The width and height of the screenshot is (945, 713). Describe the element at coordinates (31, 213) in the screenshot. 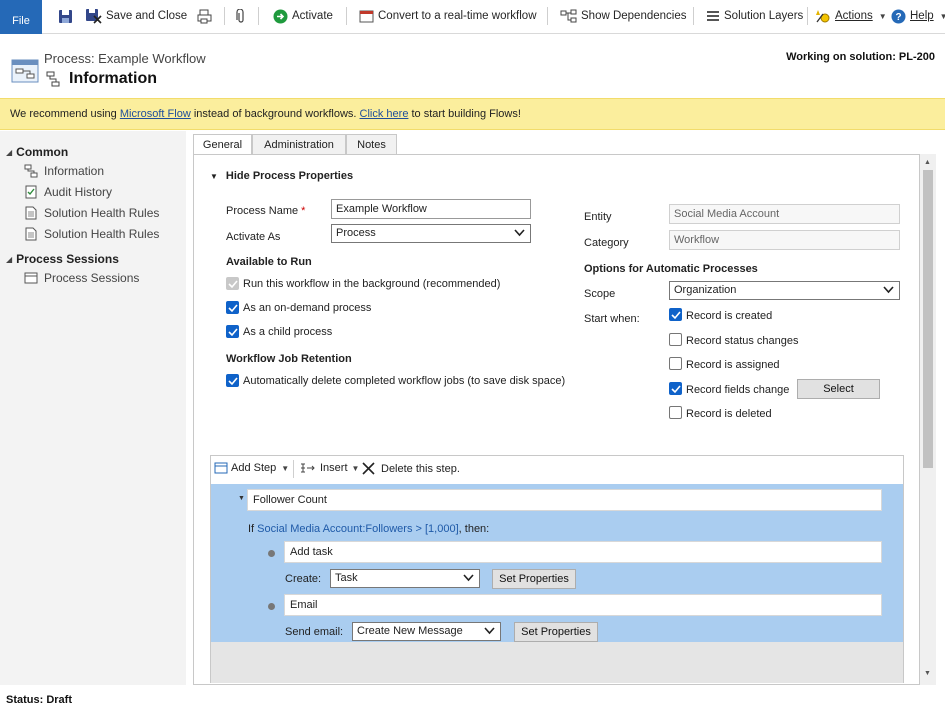

I see `document-icon` at that location.